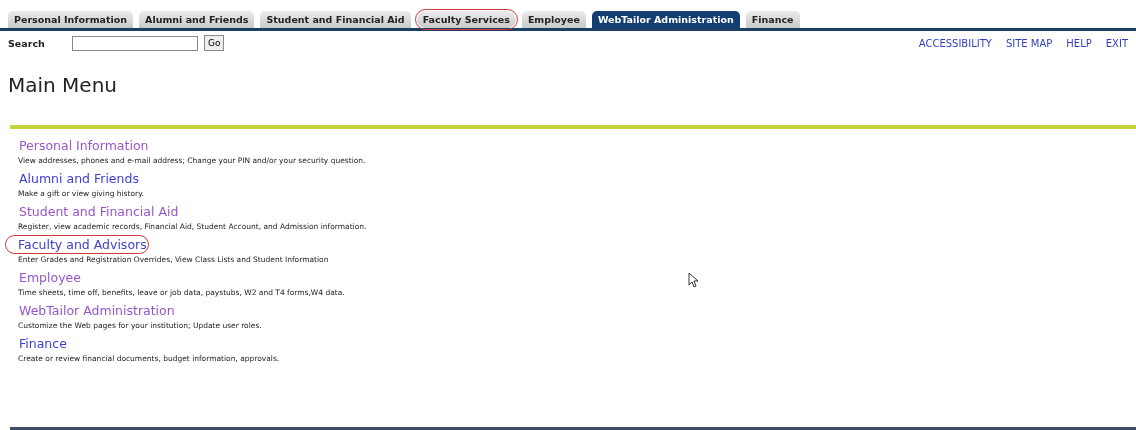  What do you see at coordinates (27, 43) in the screenshot?
I see `search-label: Search` at bounding box center [27, 43].